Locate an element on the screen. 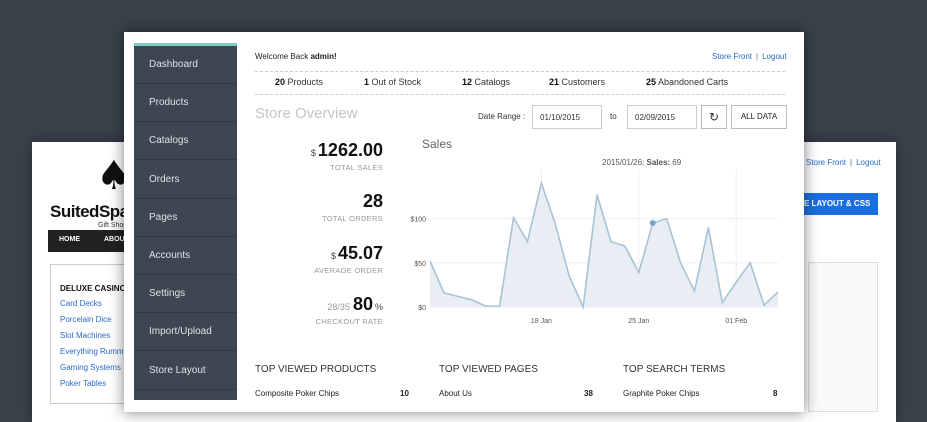 The width and height of the screenshot is (927, 422). stat-products: 20 Products is located at coordinates (299, 82).